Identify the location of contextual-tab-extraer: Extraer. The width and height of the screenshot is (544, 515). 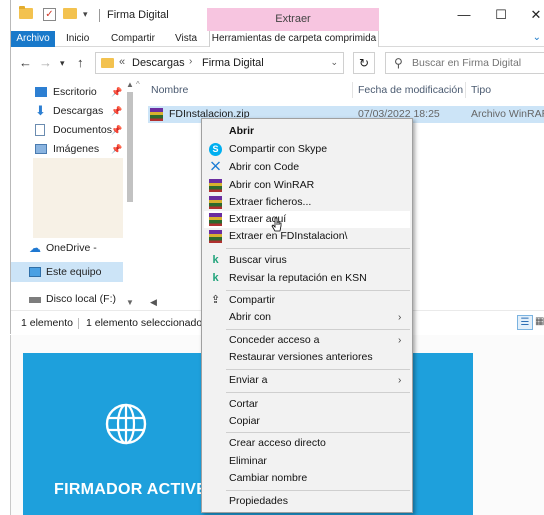
(293, 19).